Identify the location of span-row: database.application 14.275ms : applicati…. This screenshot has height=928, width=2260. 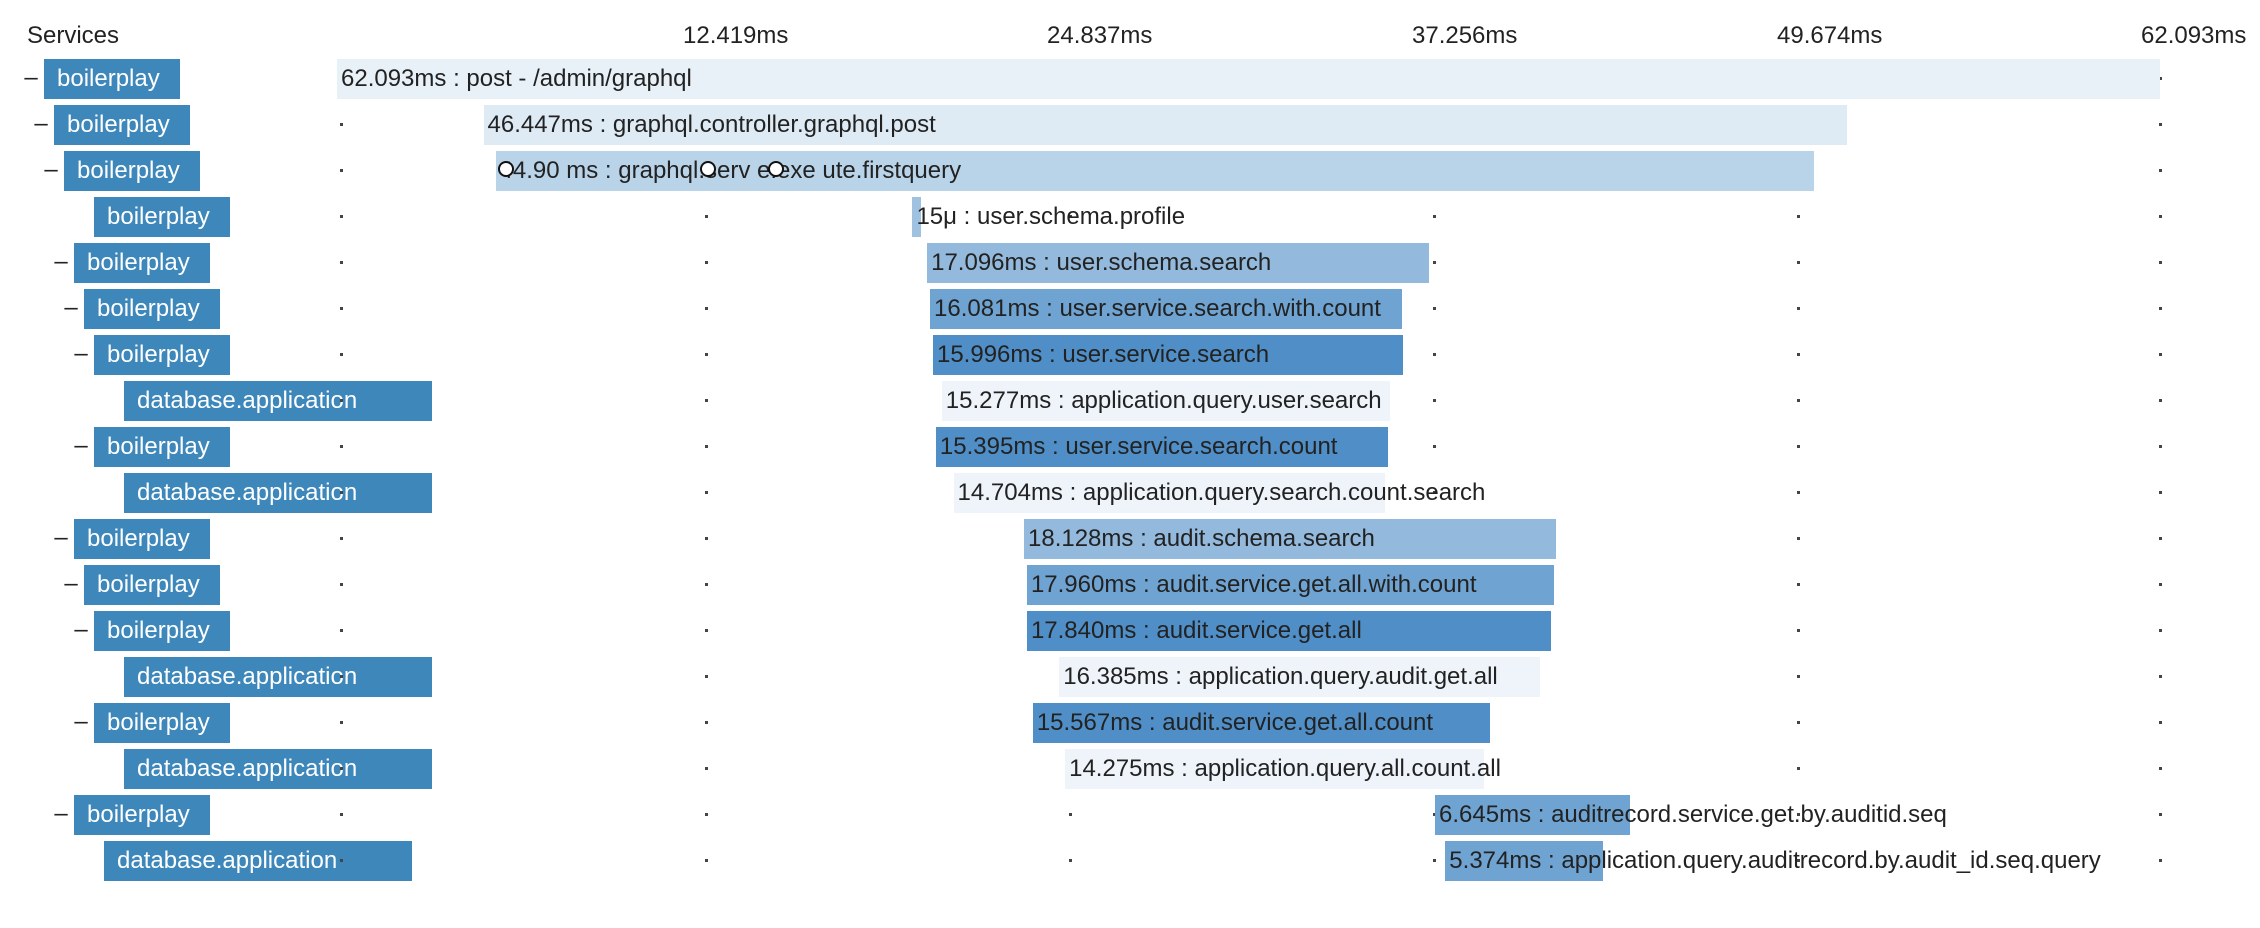
(1130, 769).